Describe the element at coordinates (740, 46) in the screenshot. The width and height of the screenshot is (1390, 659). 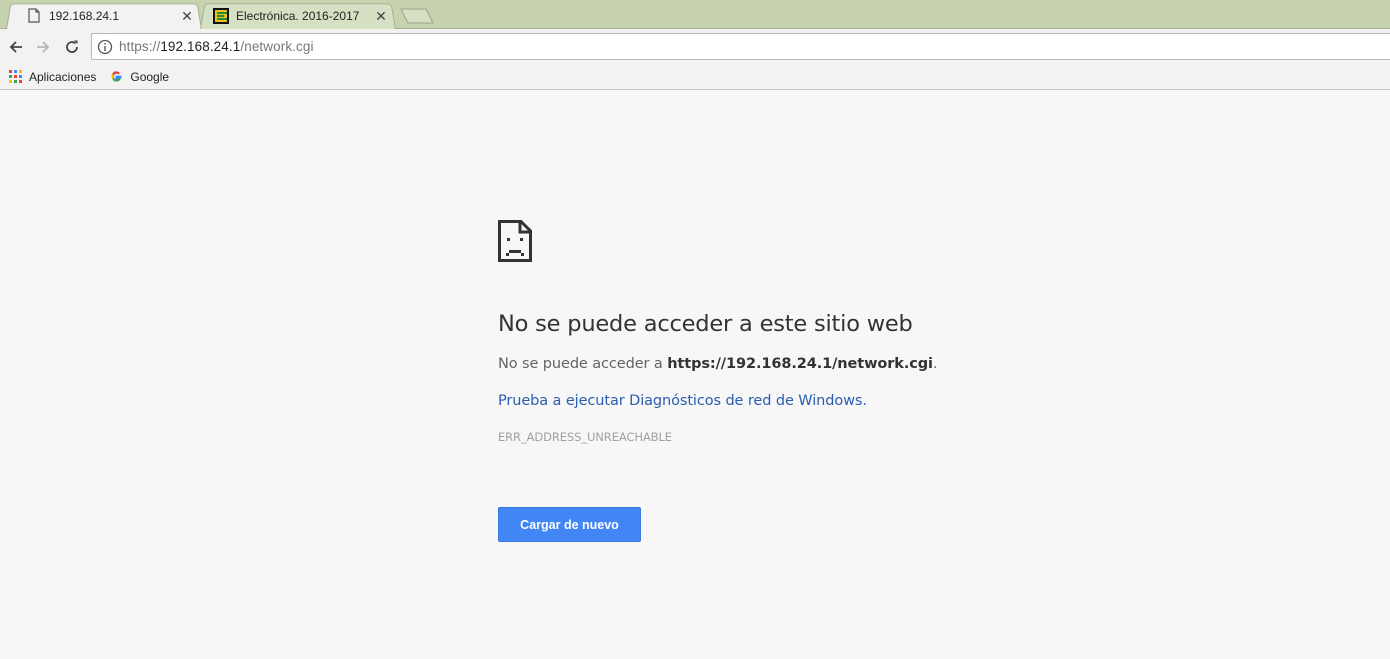
I see `address-bar: https://192.168.24.1/network.cgi` at that location.